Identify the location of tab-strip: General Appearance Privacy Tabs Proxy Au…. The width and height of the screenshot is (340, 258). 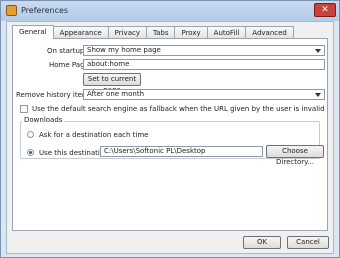
(153, 32).